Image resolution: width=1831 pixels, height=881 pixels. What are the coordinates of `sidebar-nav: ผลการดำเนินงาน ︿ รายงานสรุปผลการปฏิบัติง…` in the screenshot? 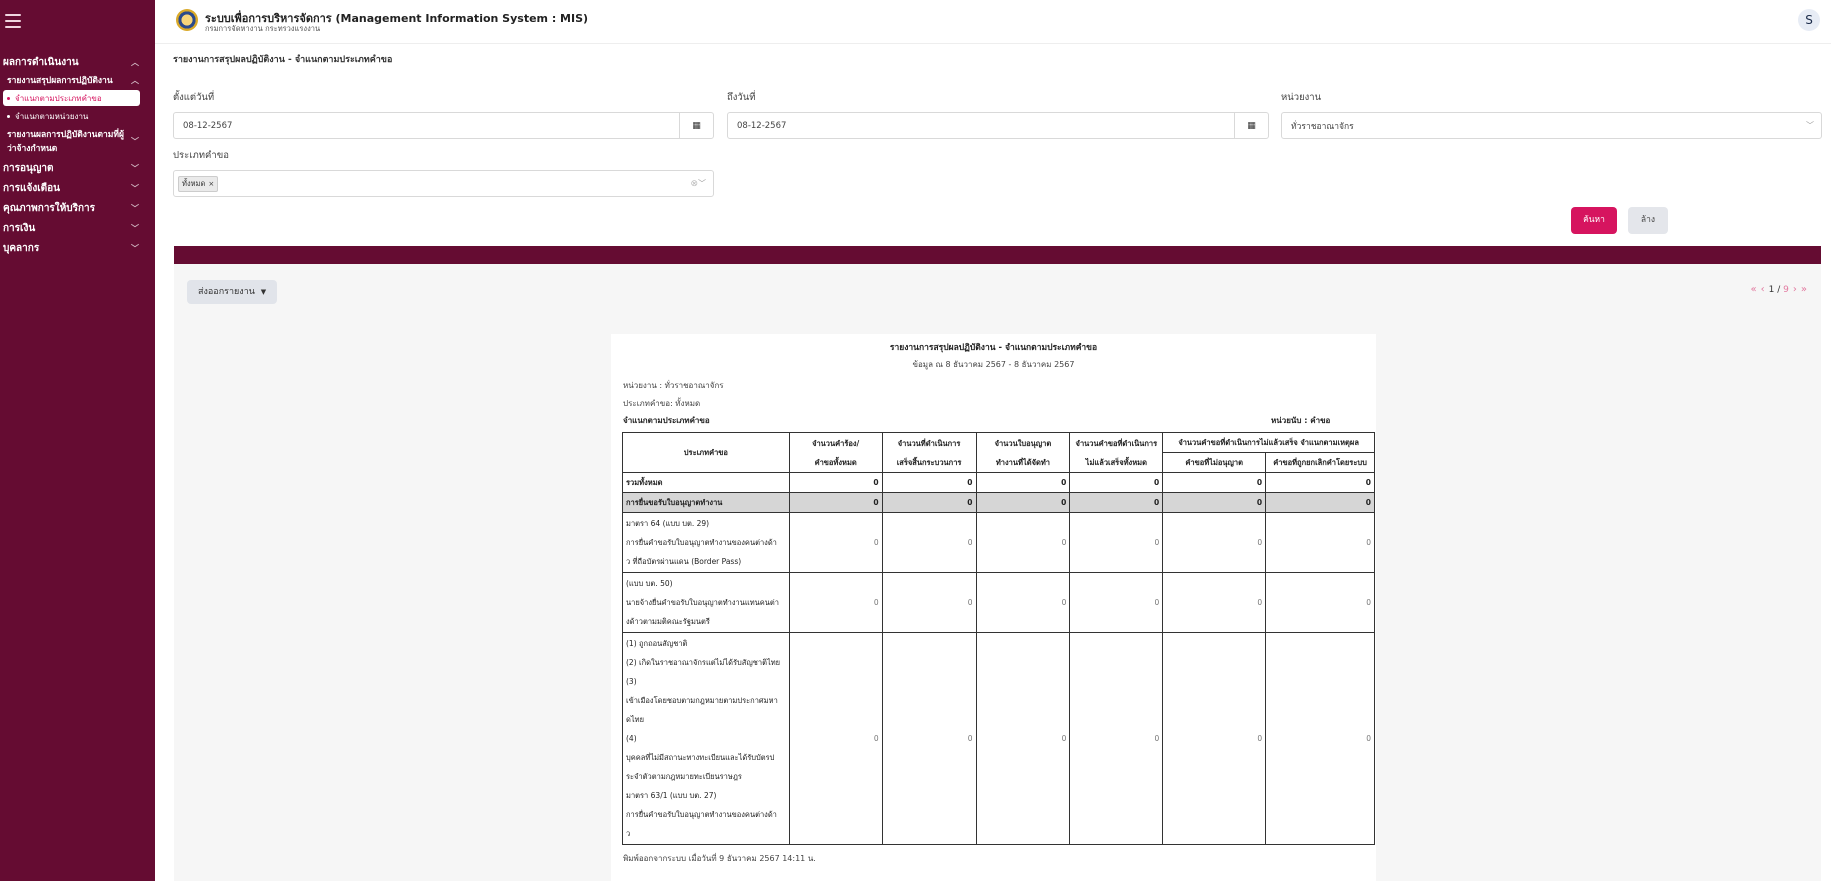 It's located at (77, 155).